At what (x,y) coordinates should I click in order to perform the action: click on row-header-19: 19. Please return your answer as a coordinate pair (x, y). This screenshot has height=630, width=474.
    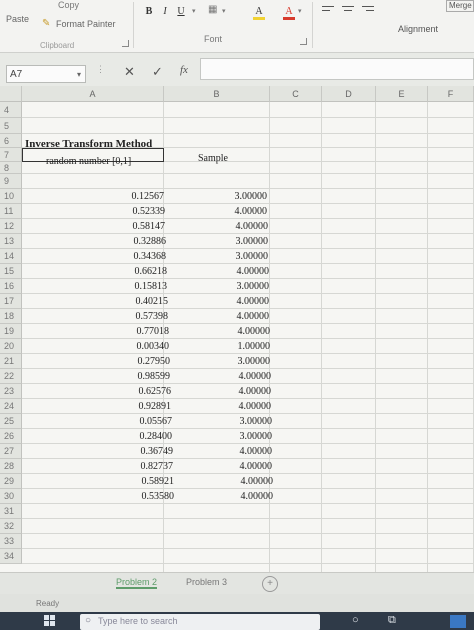
    Looking at the image, I should click on (11, 331).